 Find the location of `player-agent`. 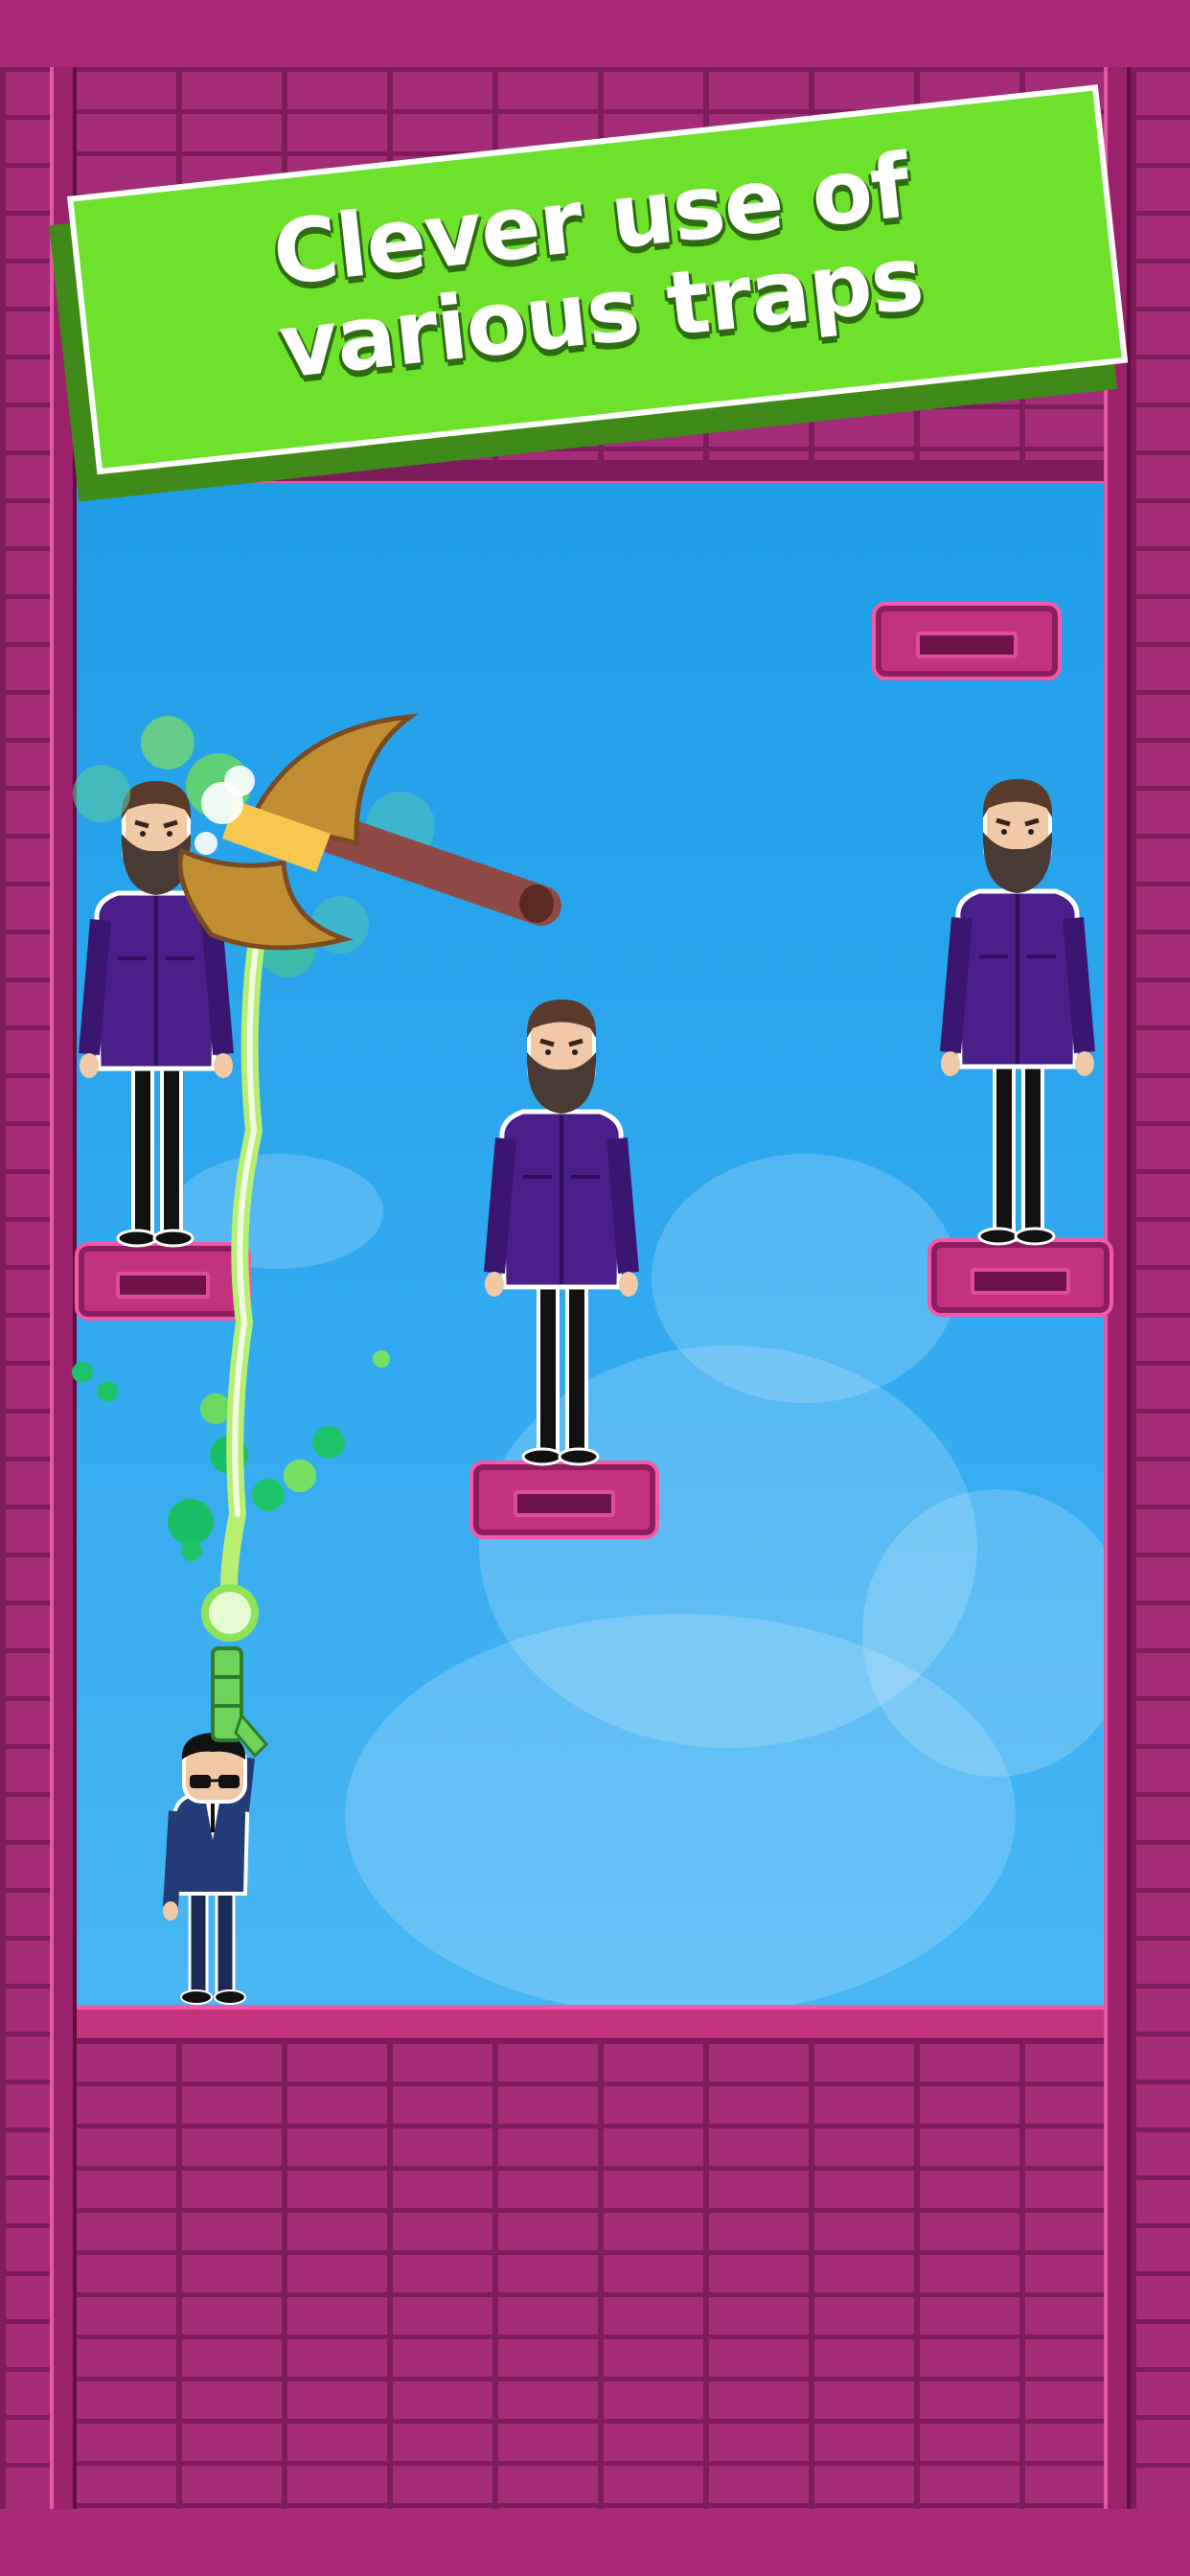

player-agent is located at coordinates (209, 1869).